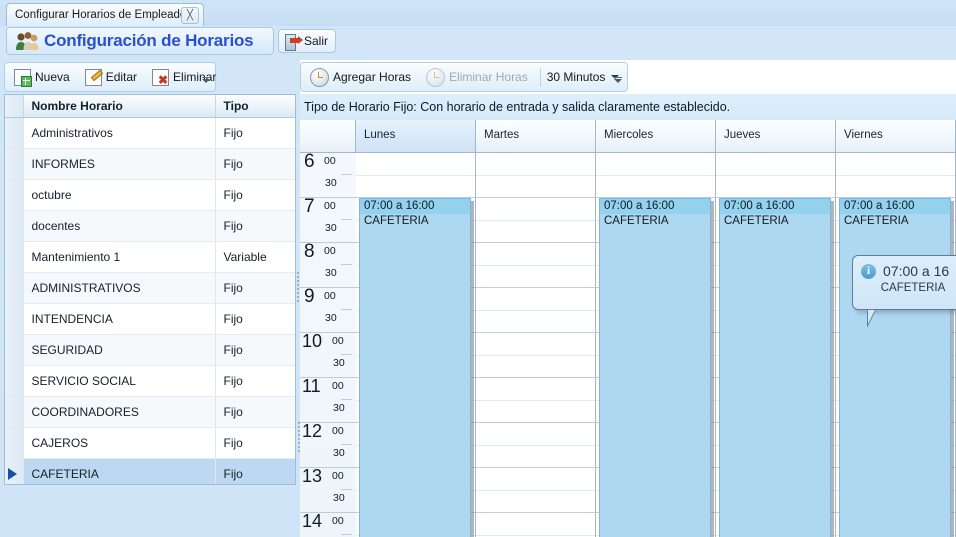 The width and height of the screenshot is (956, 537). I want to click on table-row: INTENDENCIA Fijo, so click(150, 319).